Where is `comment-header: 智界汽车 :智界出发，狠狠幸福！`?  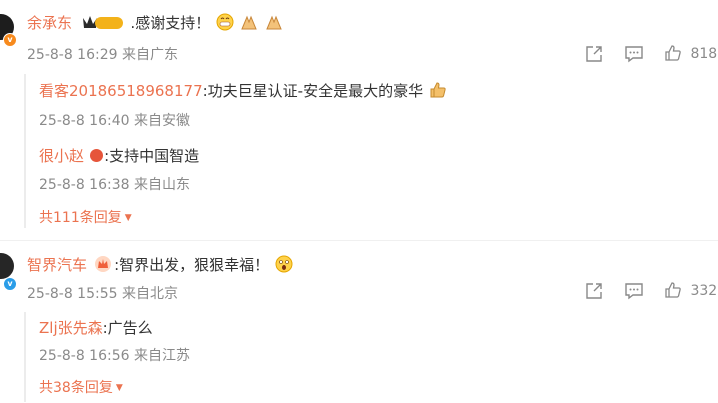
comment-header: 智界汽车 :智界出发，狠狠幸福！ is located at coordinates (160, 265).